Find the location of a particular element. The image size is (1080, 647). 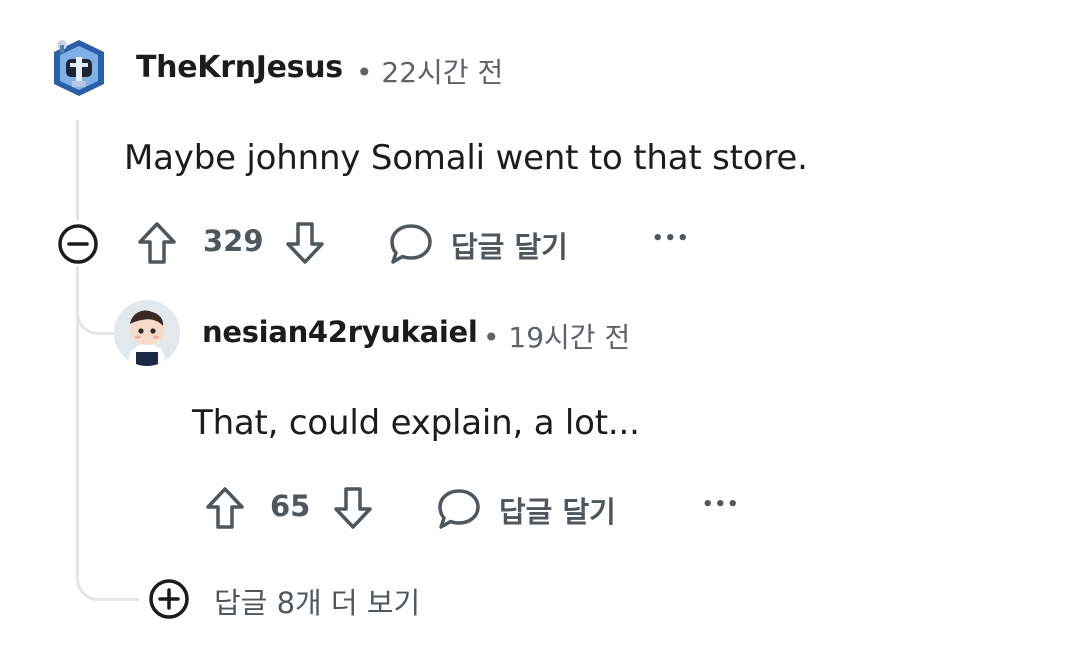

comment-author: nesian42ryukaiel is located at coordinates (340, 332).